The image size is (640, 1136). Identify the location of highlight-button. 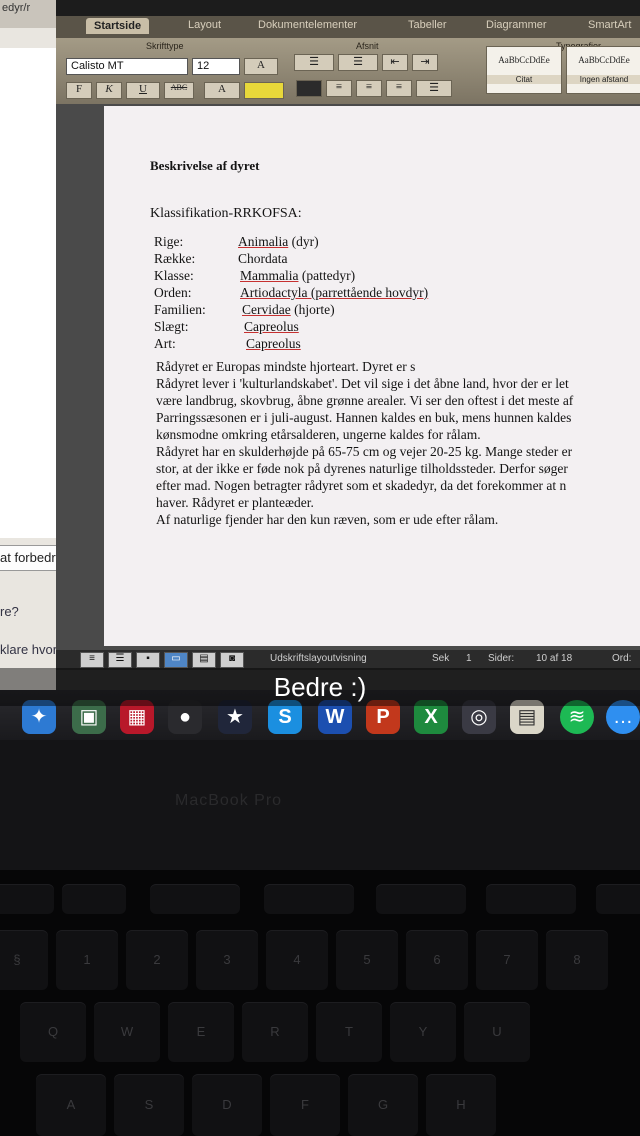
(264, 90).